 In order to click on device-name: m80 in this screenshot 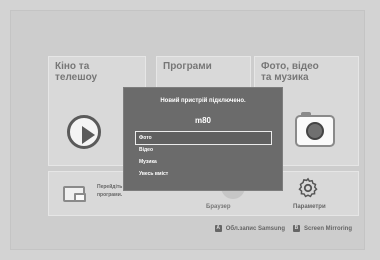, I will do `click(202, 120)`.